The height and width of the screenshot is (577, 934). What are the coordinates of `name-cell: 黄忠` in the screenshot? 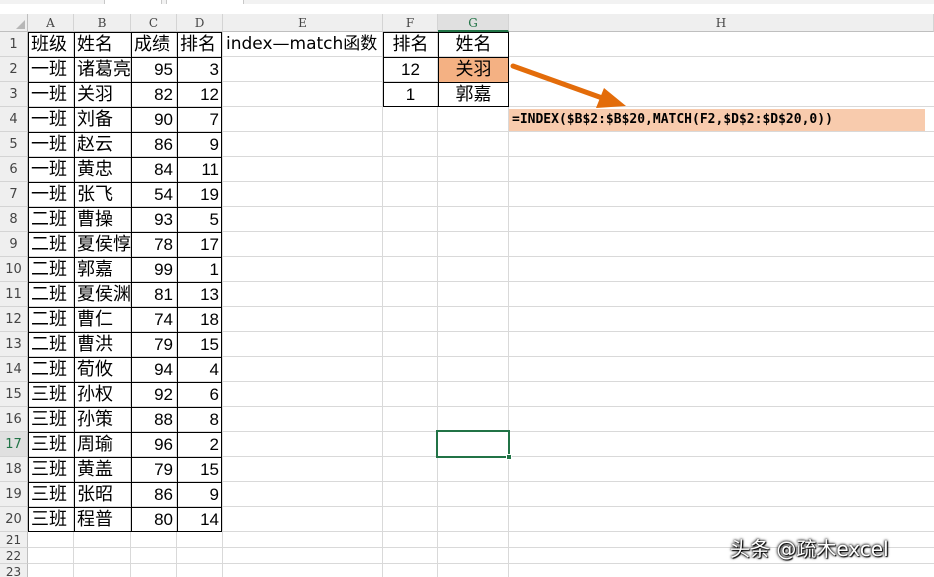 It's located at (102, 169).